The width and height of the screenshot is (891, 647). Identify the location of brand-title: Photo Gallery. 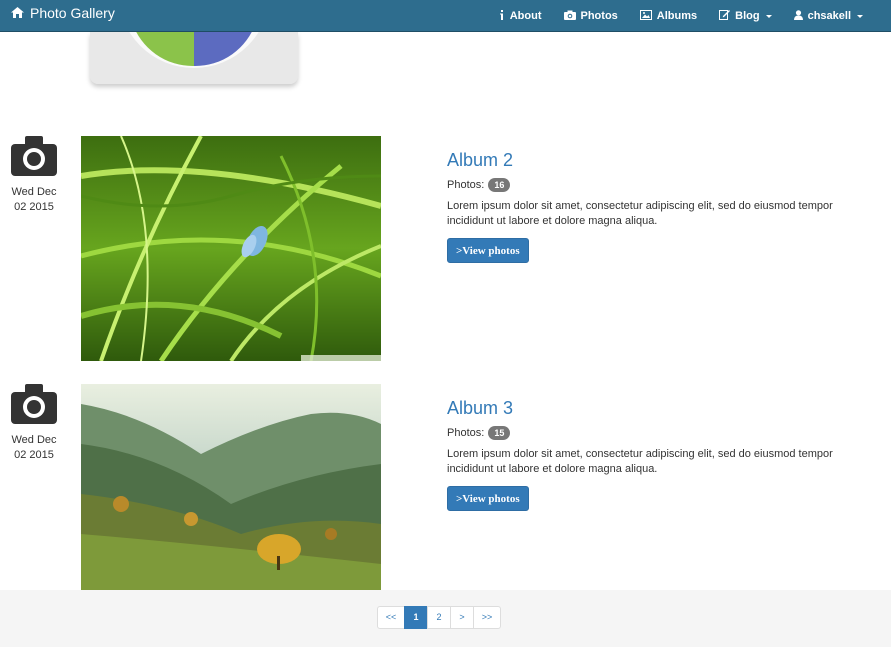
(72, 13).